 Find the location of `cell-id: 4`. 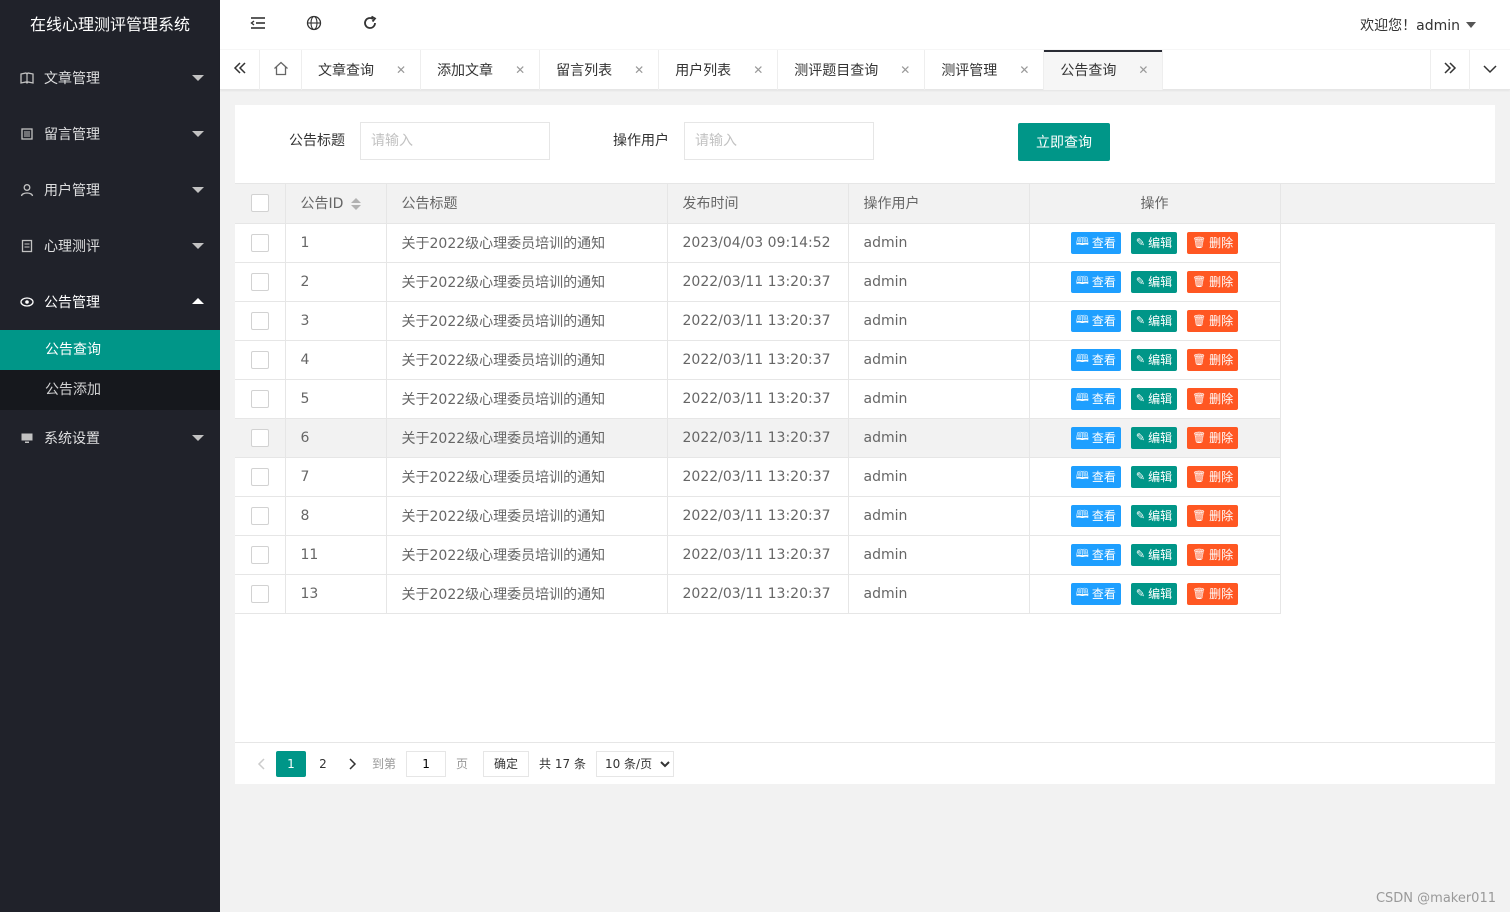

cell-id: 4 is located at coordinates (336, 360).